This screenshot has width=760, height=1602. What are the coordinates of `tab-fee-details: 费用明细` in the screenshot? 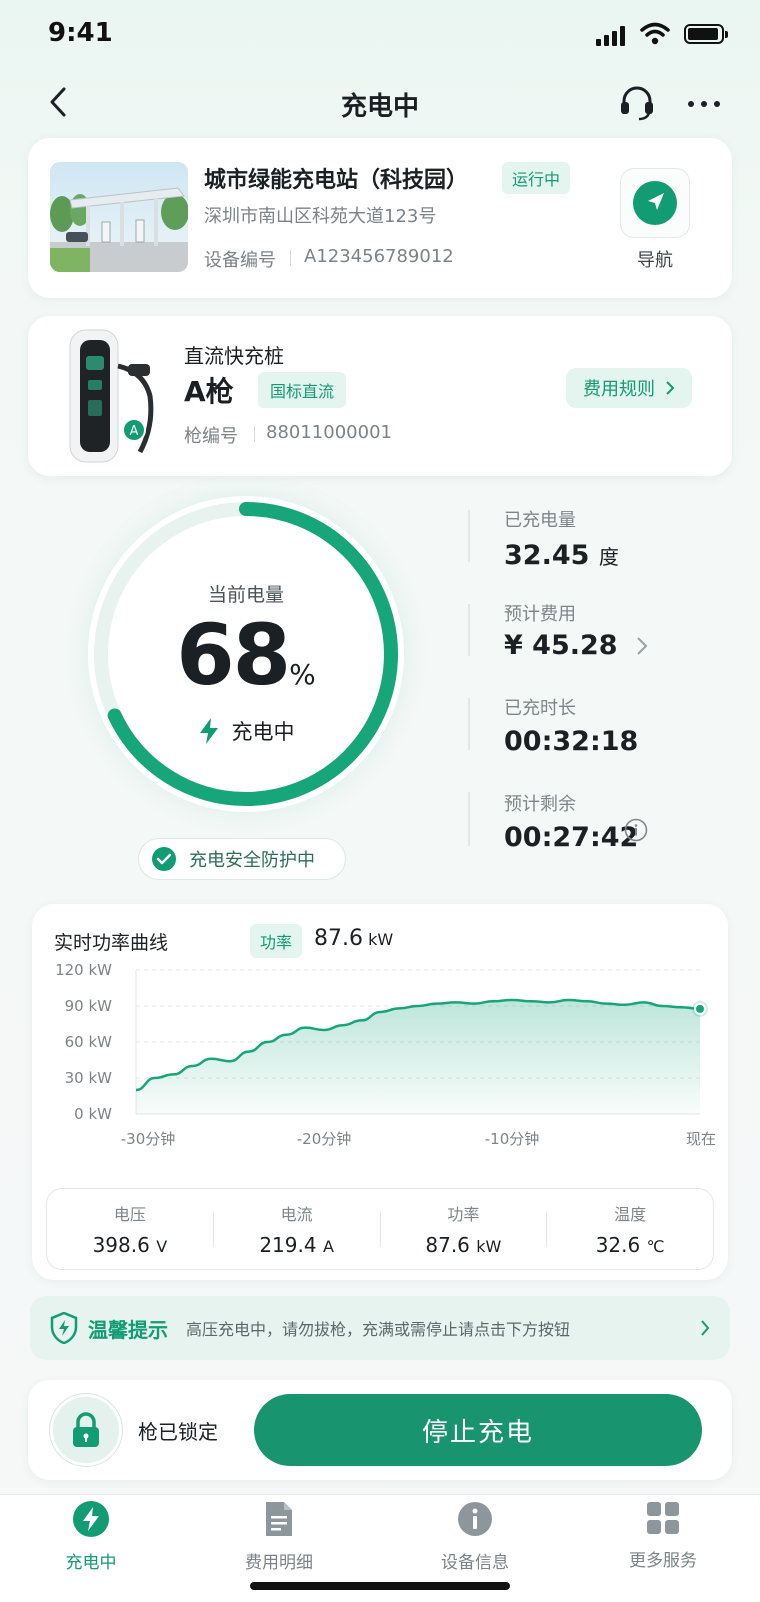 It's located at (279, 1536).